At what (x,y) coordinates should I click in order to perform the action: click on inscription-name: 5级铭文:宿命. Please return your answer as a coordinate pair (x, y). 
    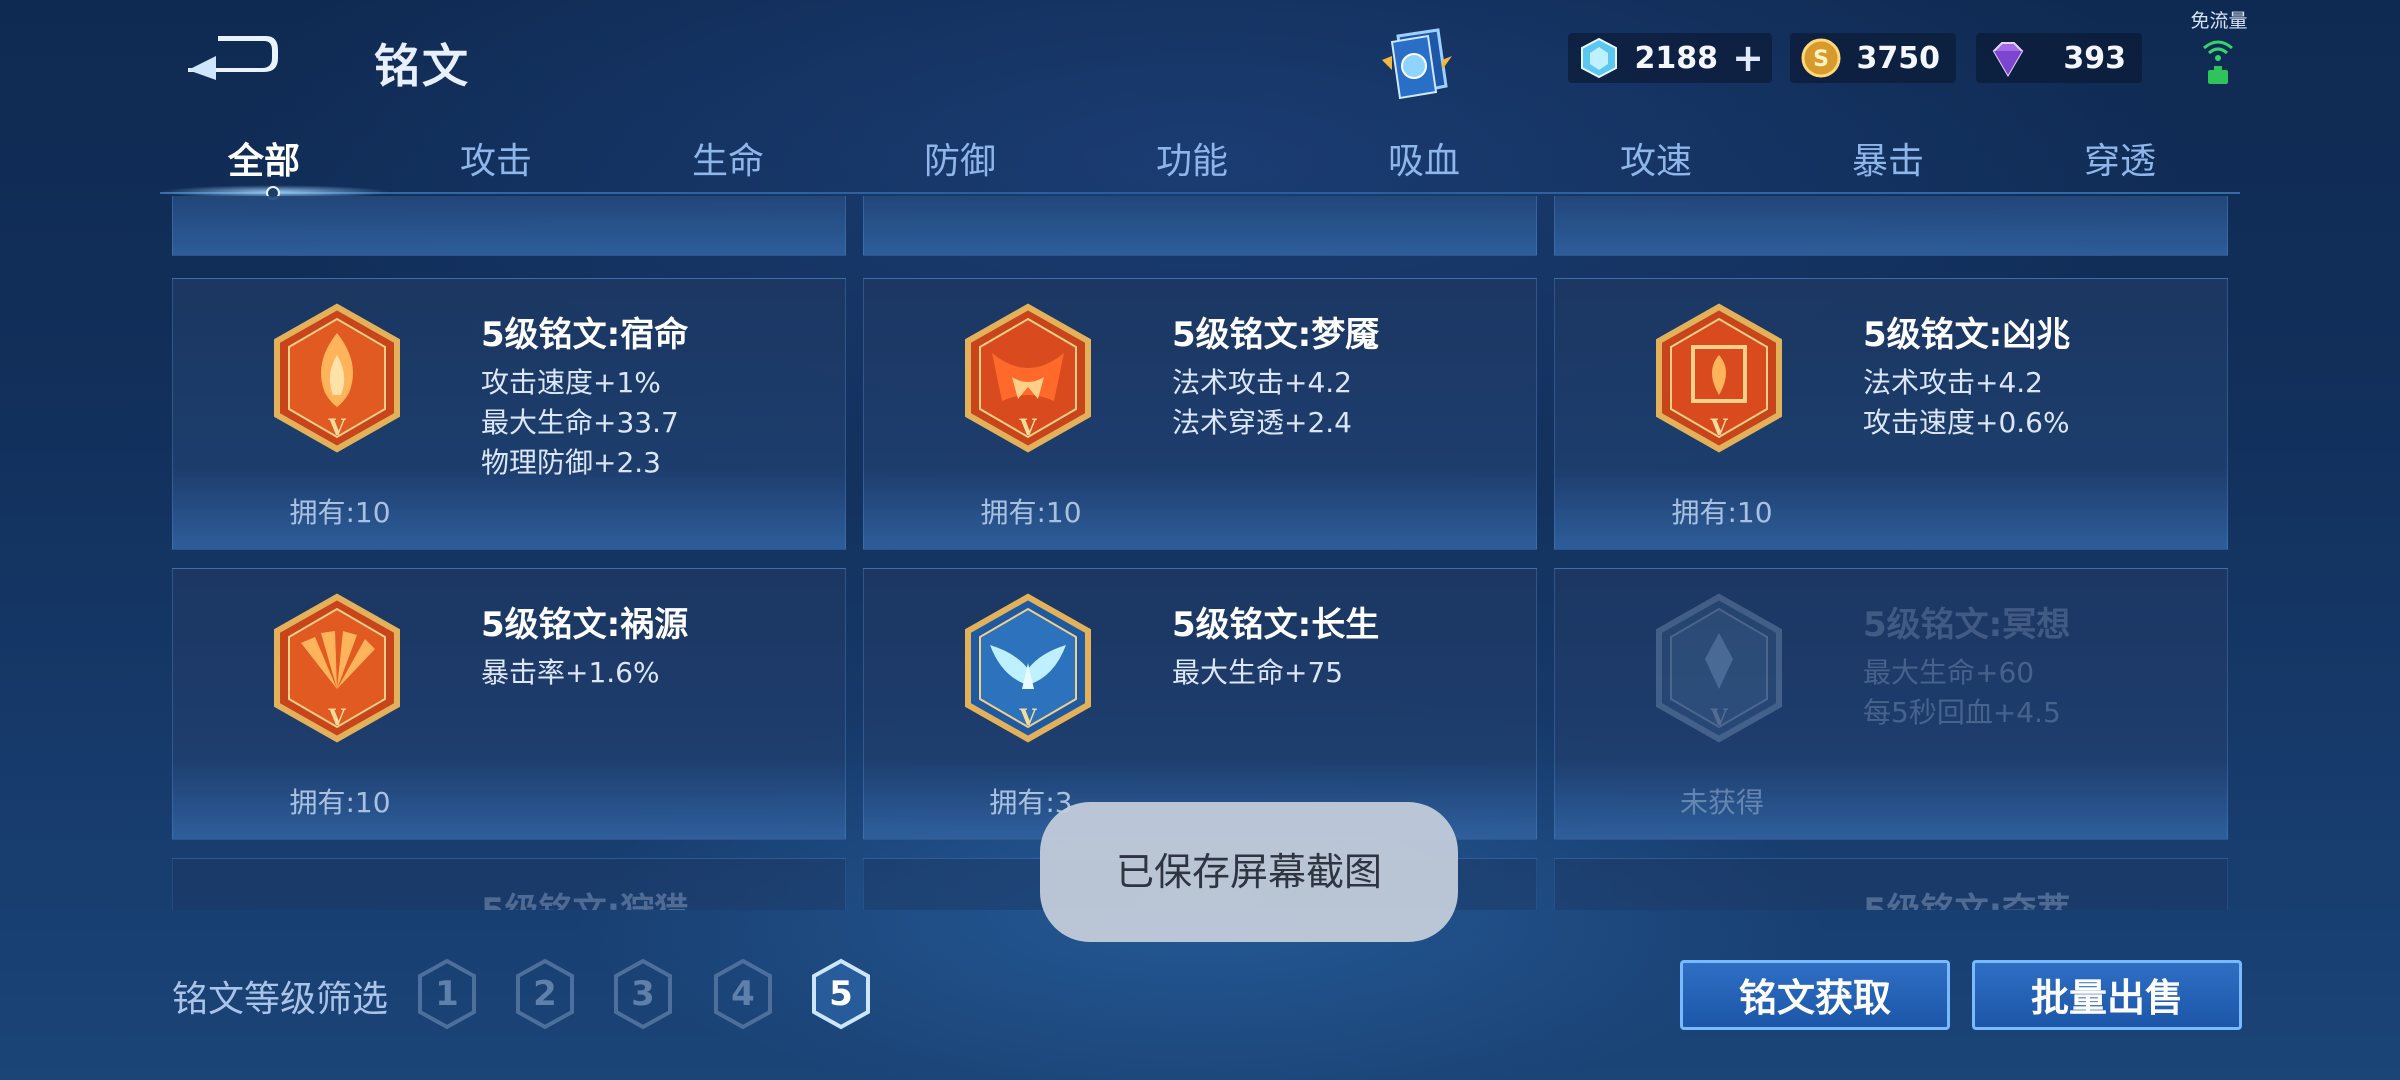
    Looking at the image, I should click on (585, 335).